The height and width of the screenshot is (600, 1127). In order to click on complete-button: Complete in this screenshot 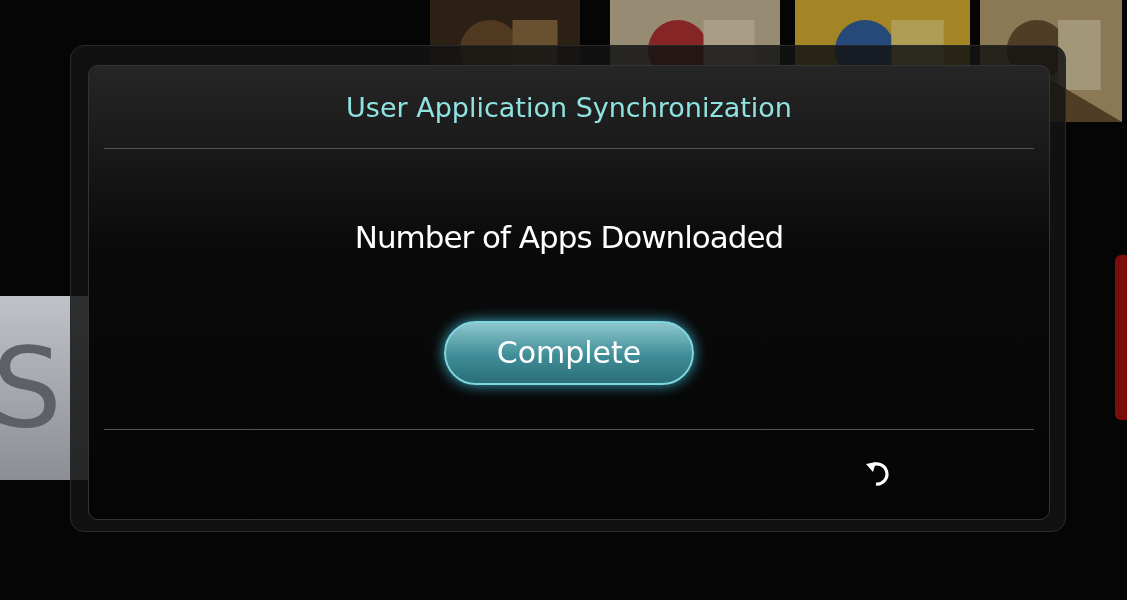, I will do `click(569, 352)`.